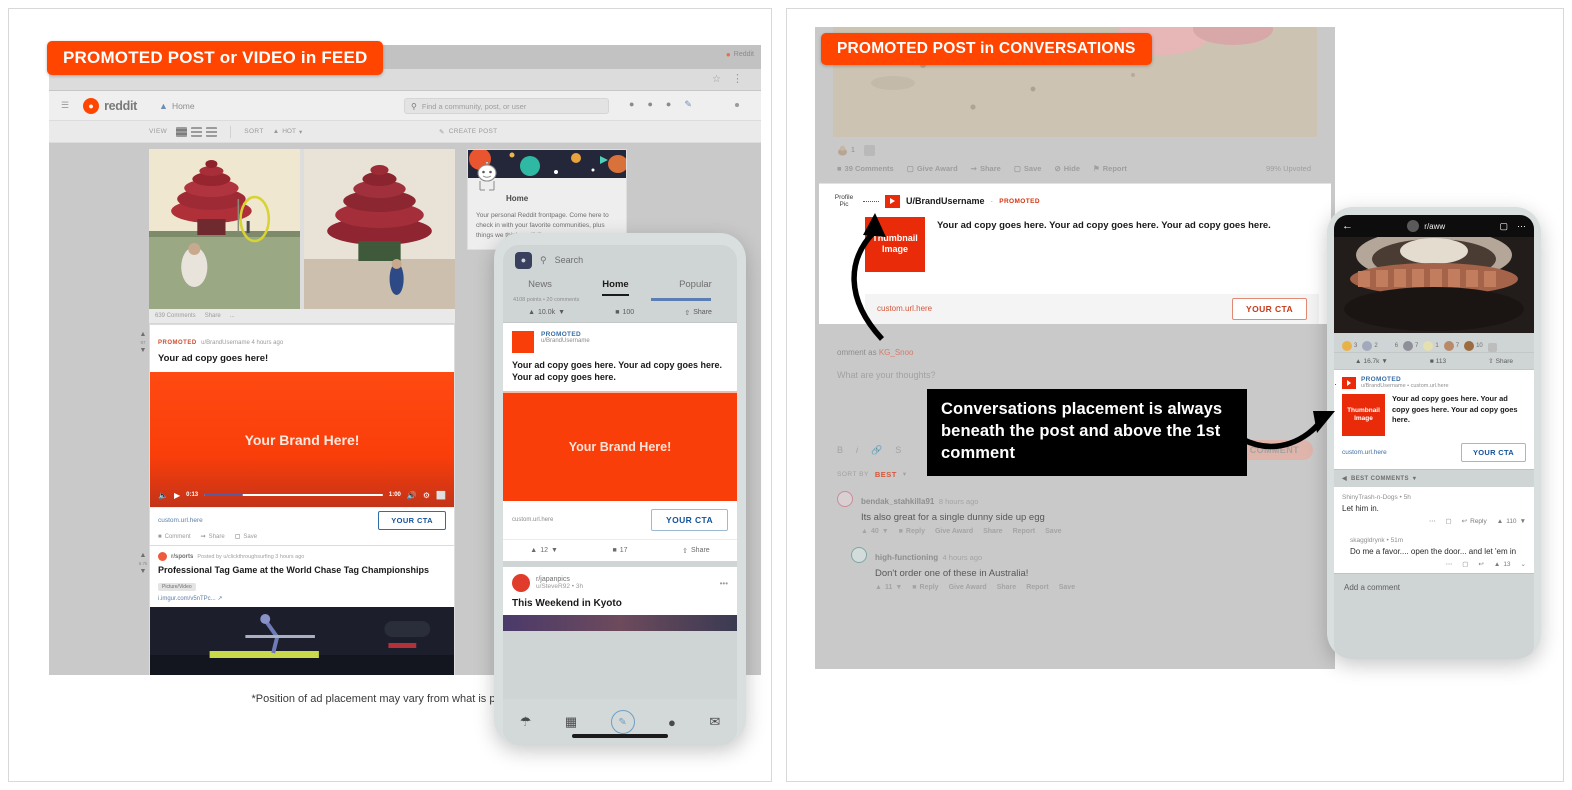 The image size is (1572, 790). Describe the element at coordinates (559, 579) in the screenshot. I see `subreddit-name: r/japanpics` at that location.